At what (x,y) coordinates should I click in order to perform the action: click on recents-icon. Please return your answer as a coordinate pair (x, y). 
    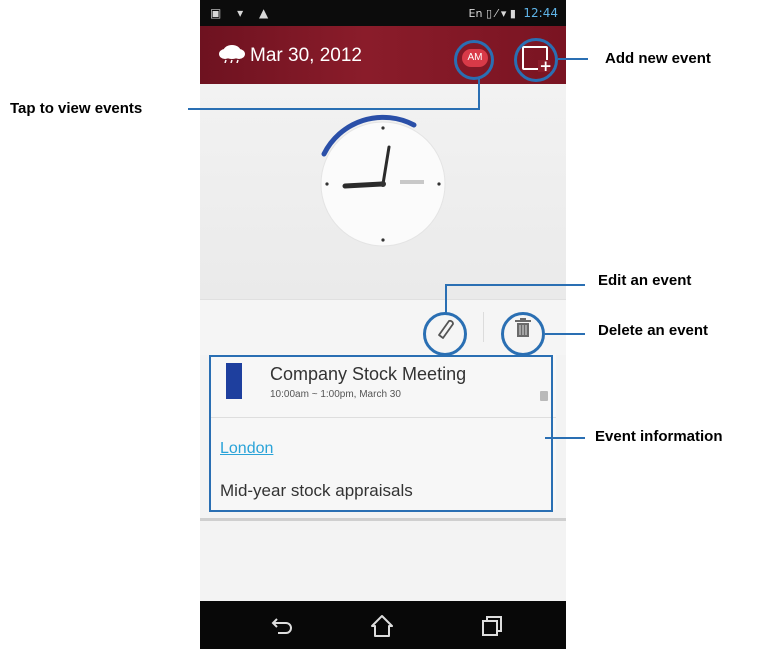
    Looking at the image, I should click on (492, 626).